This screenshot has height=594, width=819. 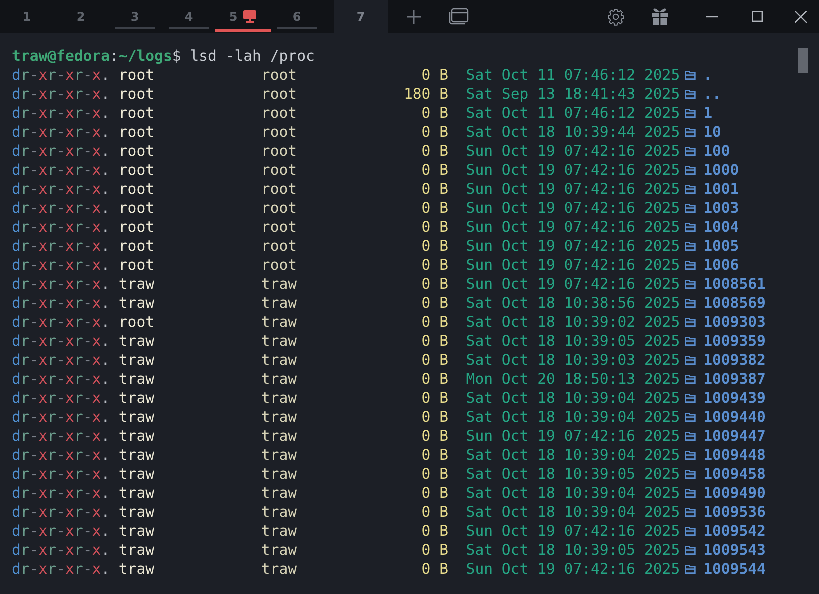 I want to click on directory-name: 1009490, so click(x=735, y=493).